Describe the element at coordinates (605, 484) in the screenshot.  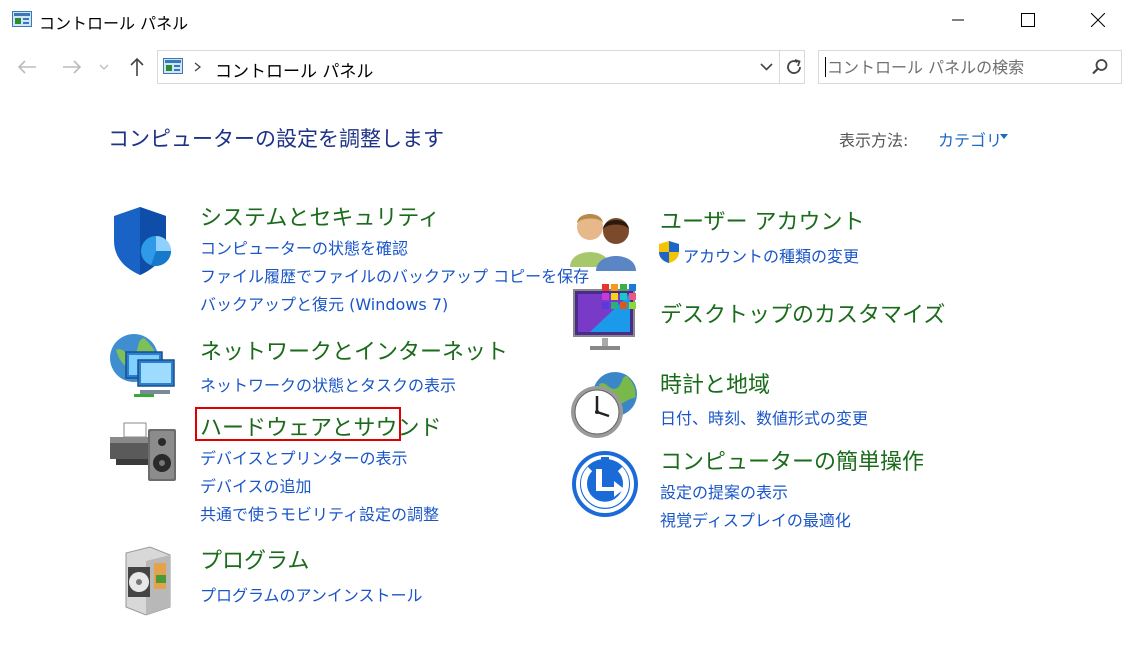
I see `ease-of-access-icon` at that location.